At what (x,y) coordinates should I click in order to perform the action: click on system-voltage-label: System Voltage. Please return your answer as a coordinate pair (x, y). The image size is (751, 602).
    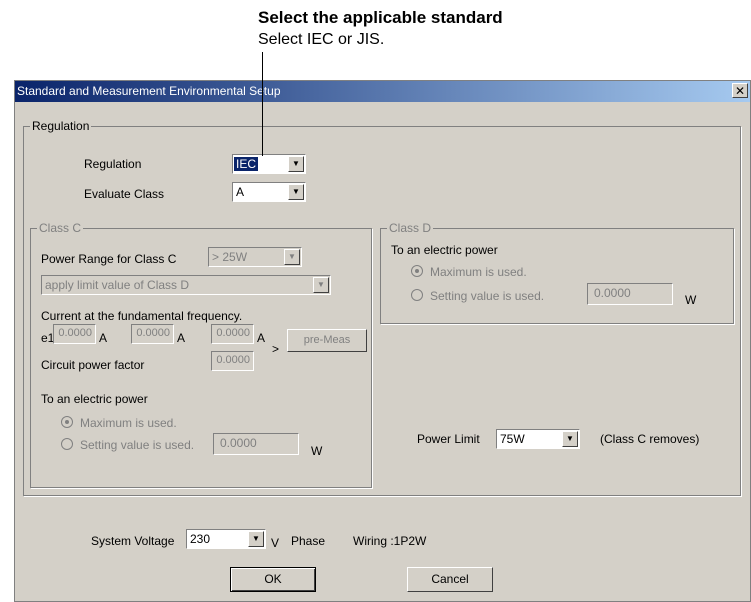
    Looking at the image, I should click on (133, 541).